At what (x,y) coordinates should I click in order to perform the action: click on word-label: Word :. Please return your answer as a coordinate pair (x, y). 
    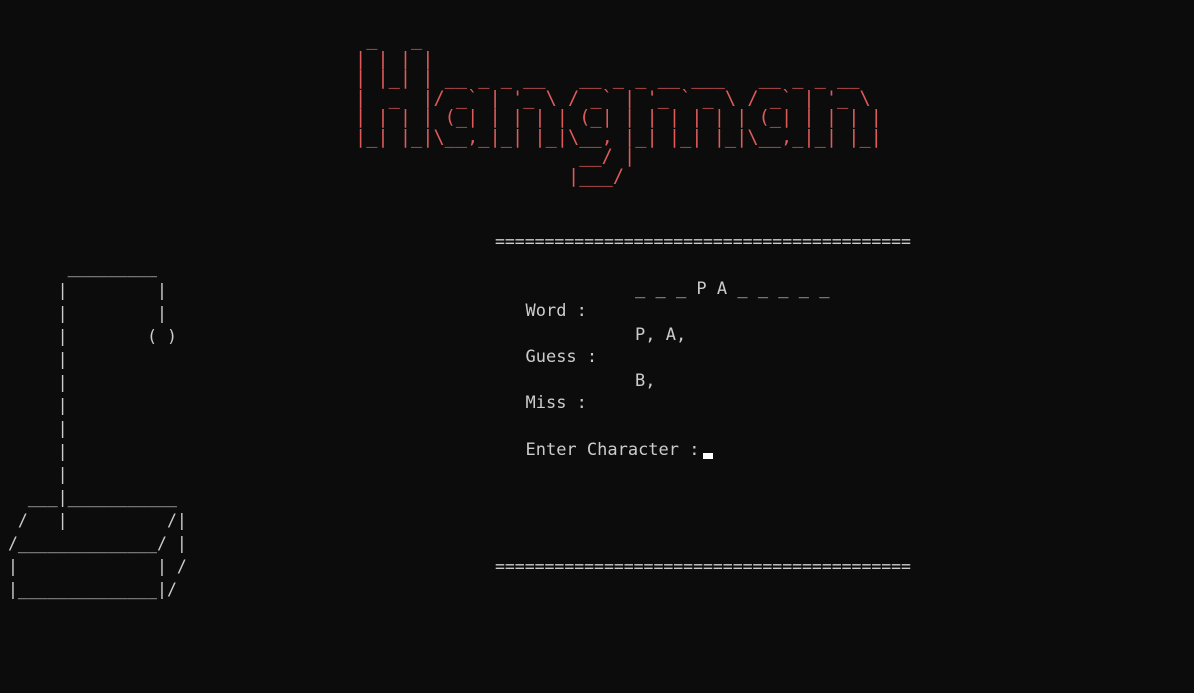
    Looking at the image, I should click on (556, 311).